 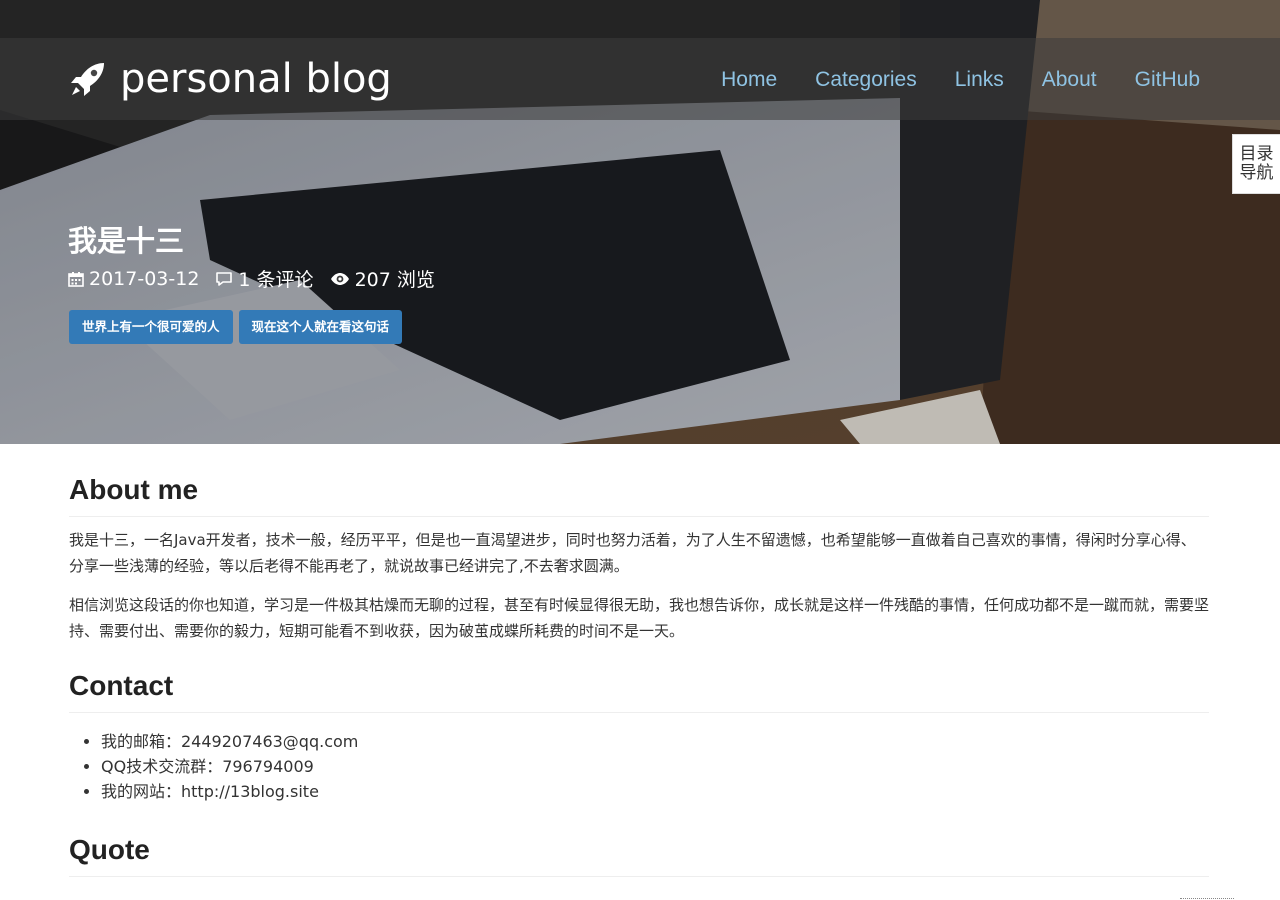 What do you see at coordinates (256, 79) in the screenshot?
I see `brand-title: personal blog` at bounding box center [256, 79].